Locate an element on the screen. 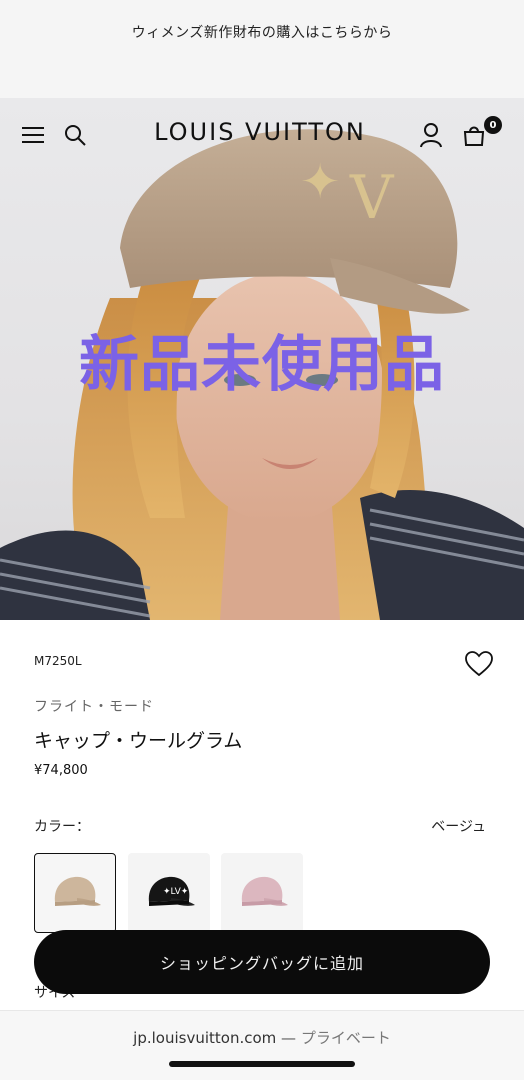 This screenshot has width=524, height=1080. condition-overlay-text: 新品未使用品 is located at coordinates (262, 365).